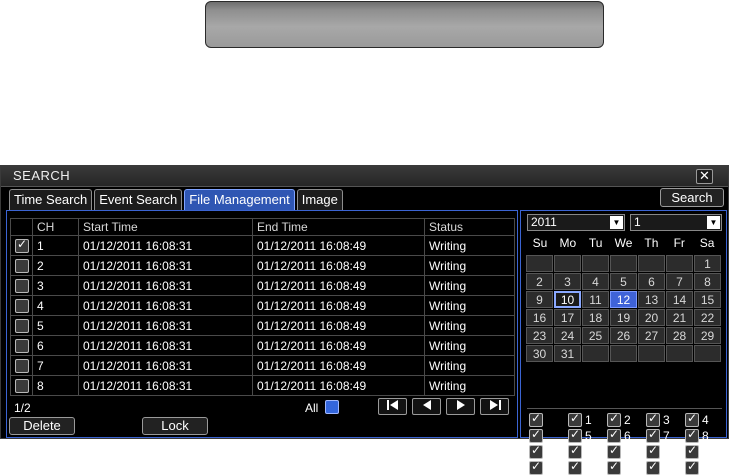  What do you see at coordinates (704, 435) in the screenshot?
I see `channel-checkbox-item: 8` at bounding box center [704, 435].